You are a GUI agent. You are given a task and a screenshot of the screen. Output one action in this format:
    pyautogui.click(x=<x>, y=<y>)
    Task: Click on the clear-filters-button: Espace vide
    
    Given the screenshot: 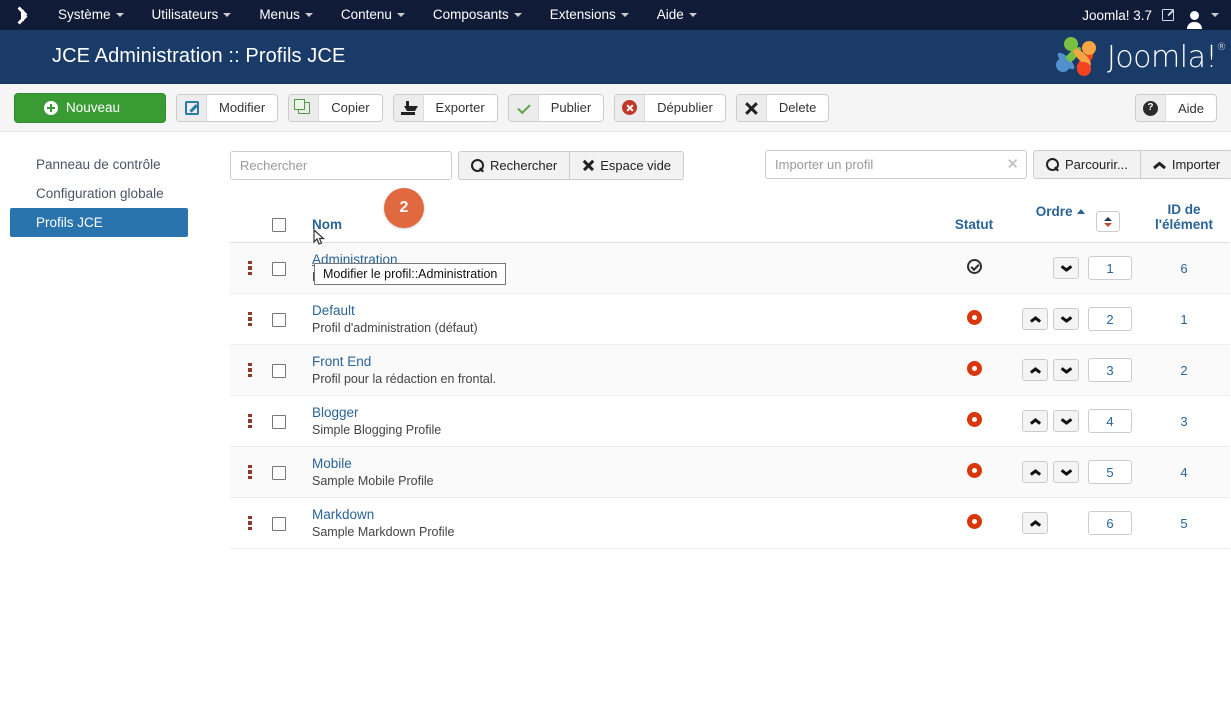 What is the action you would take?
    pyautogui.click(x=627, y=165)
    